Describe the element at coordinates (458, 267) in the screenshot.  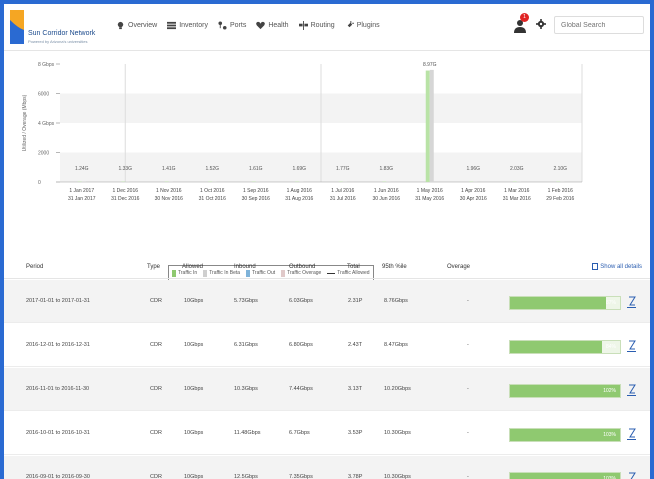
I see `col-overage: Overage` at that location.